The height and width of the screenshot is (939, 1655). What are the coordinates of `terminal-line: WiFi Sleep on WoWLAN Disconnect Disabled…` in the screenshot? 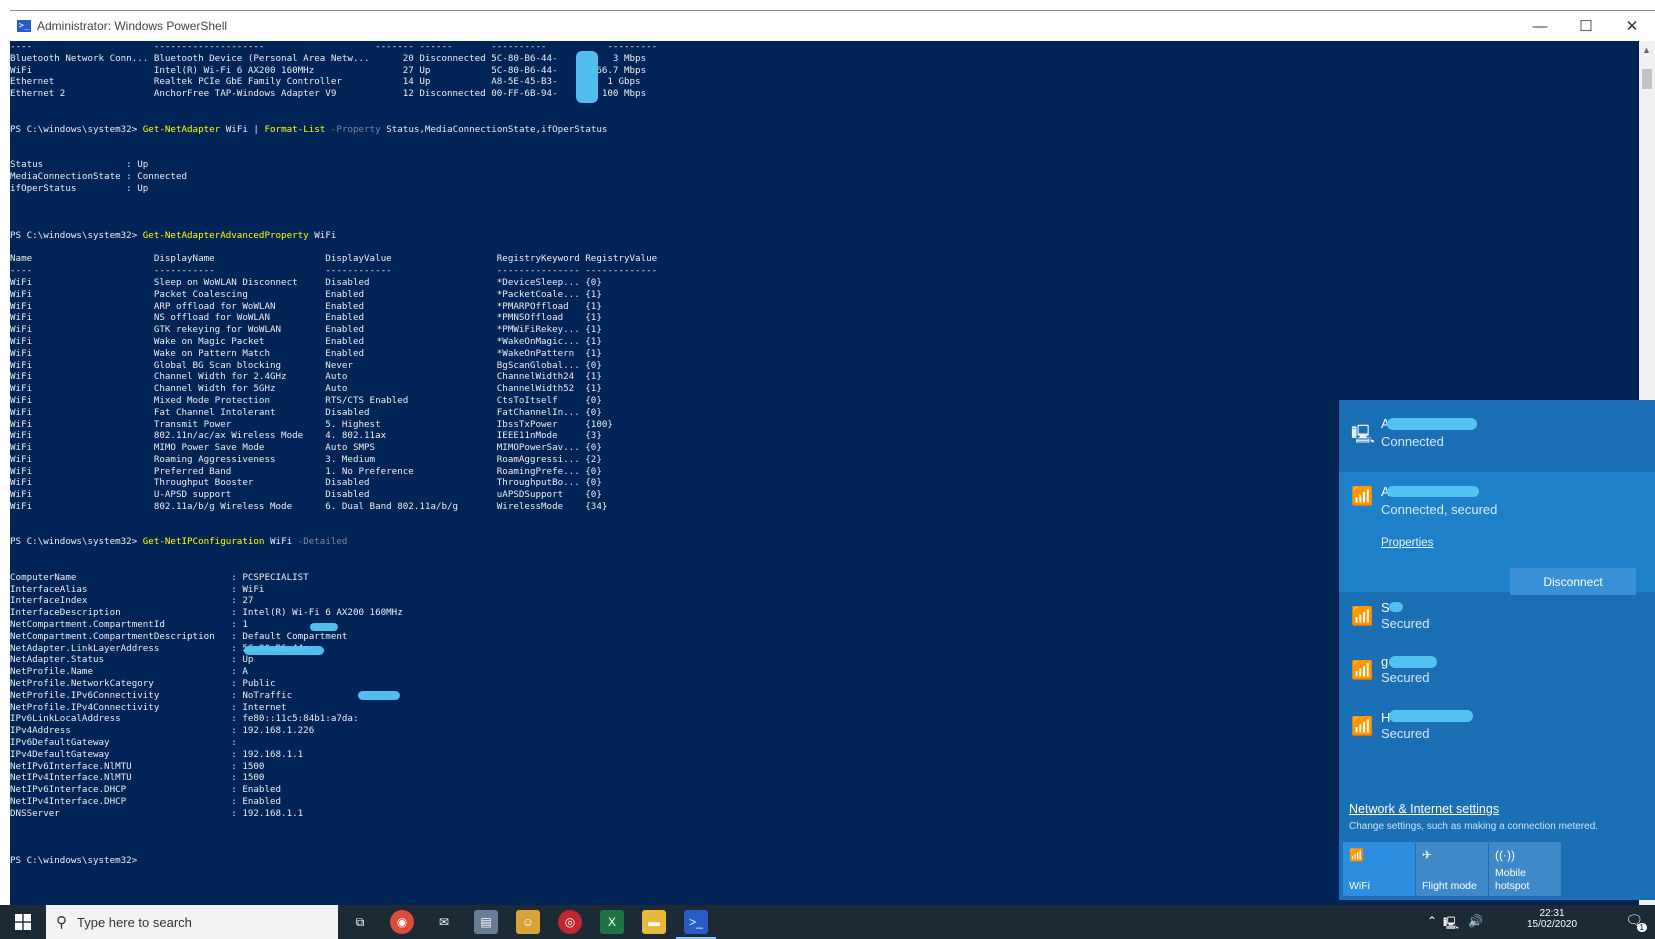 It's located at (306, 282).